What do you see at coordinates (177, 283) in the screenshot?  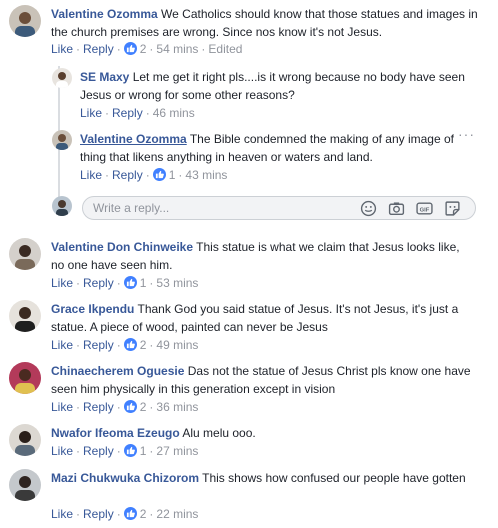 I see `timestamp: 53 mins` at bounding box center [177, 283].